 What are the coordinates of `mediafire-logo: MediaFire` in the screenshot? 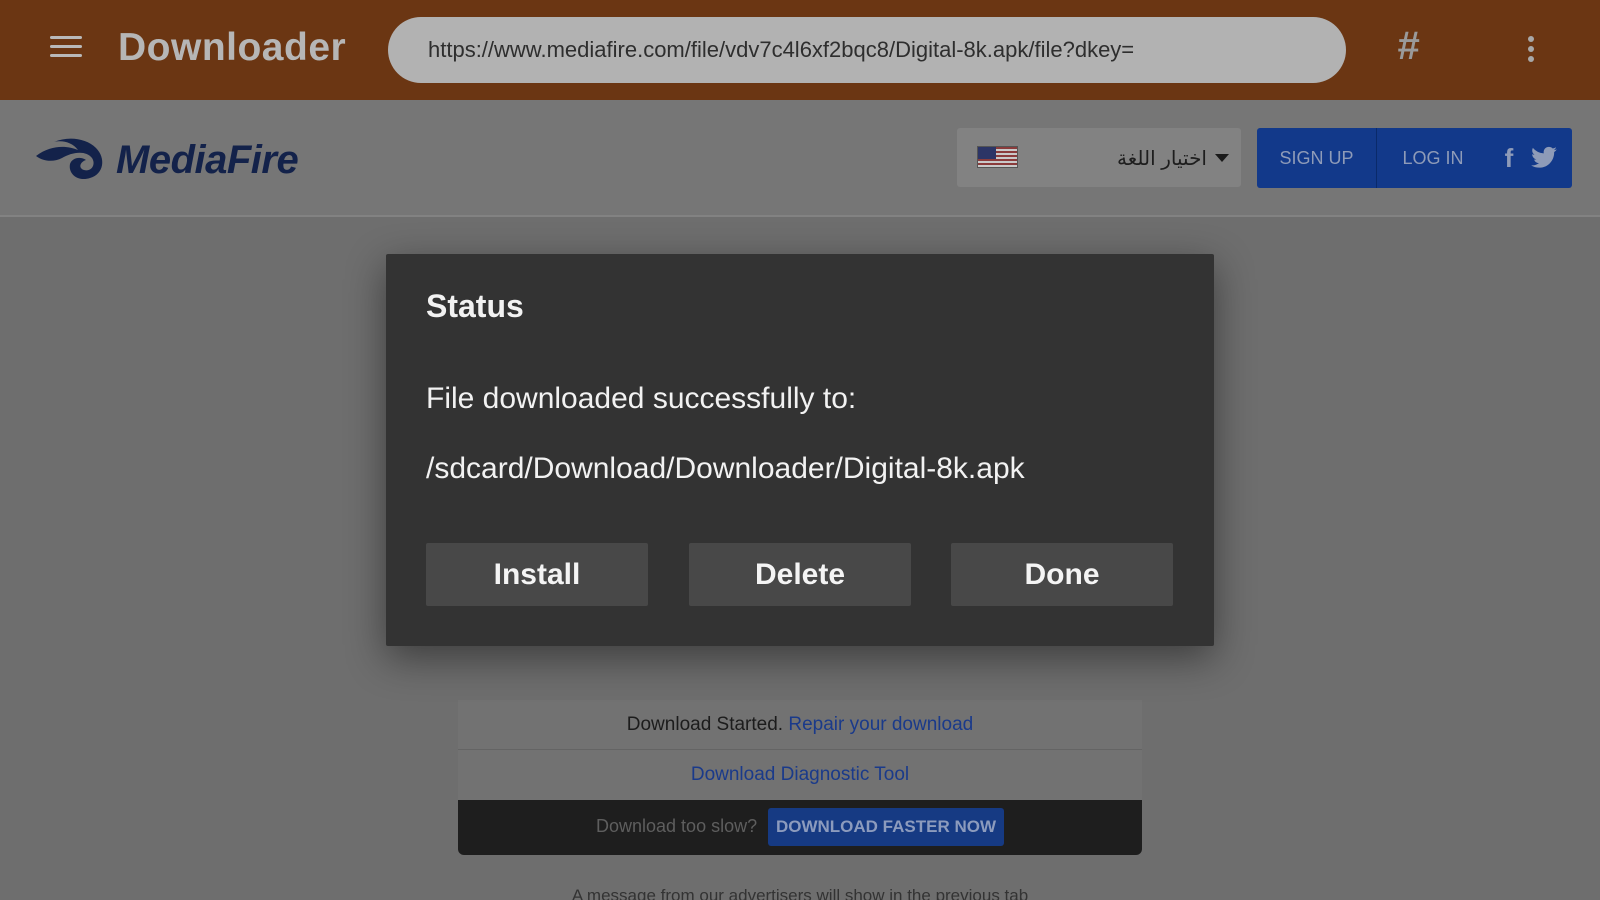 It's located at (189, 160).